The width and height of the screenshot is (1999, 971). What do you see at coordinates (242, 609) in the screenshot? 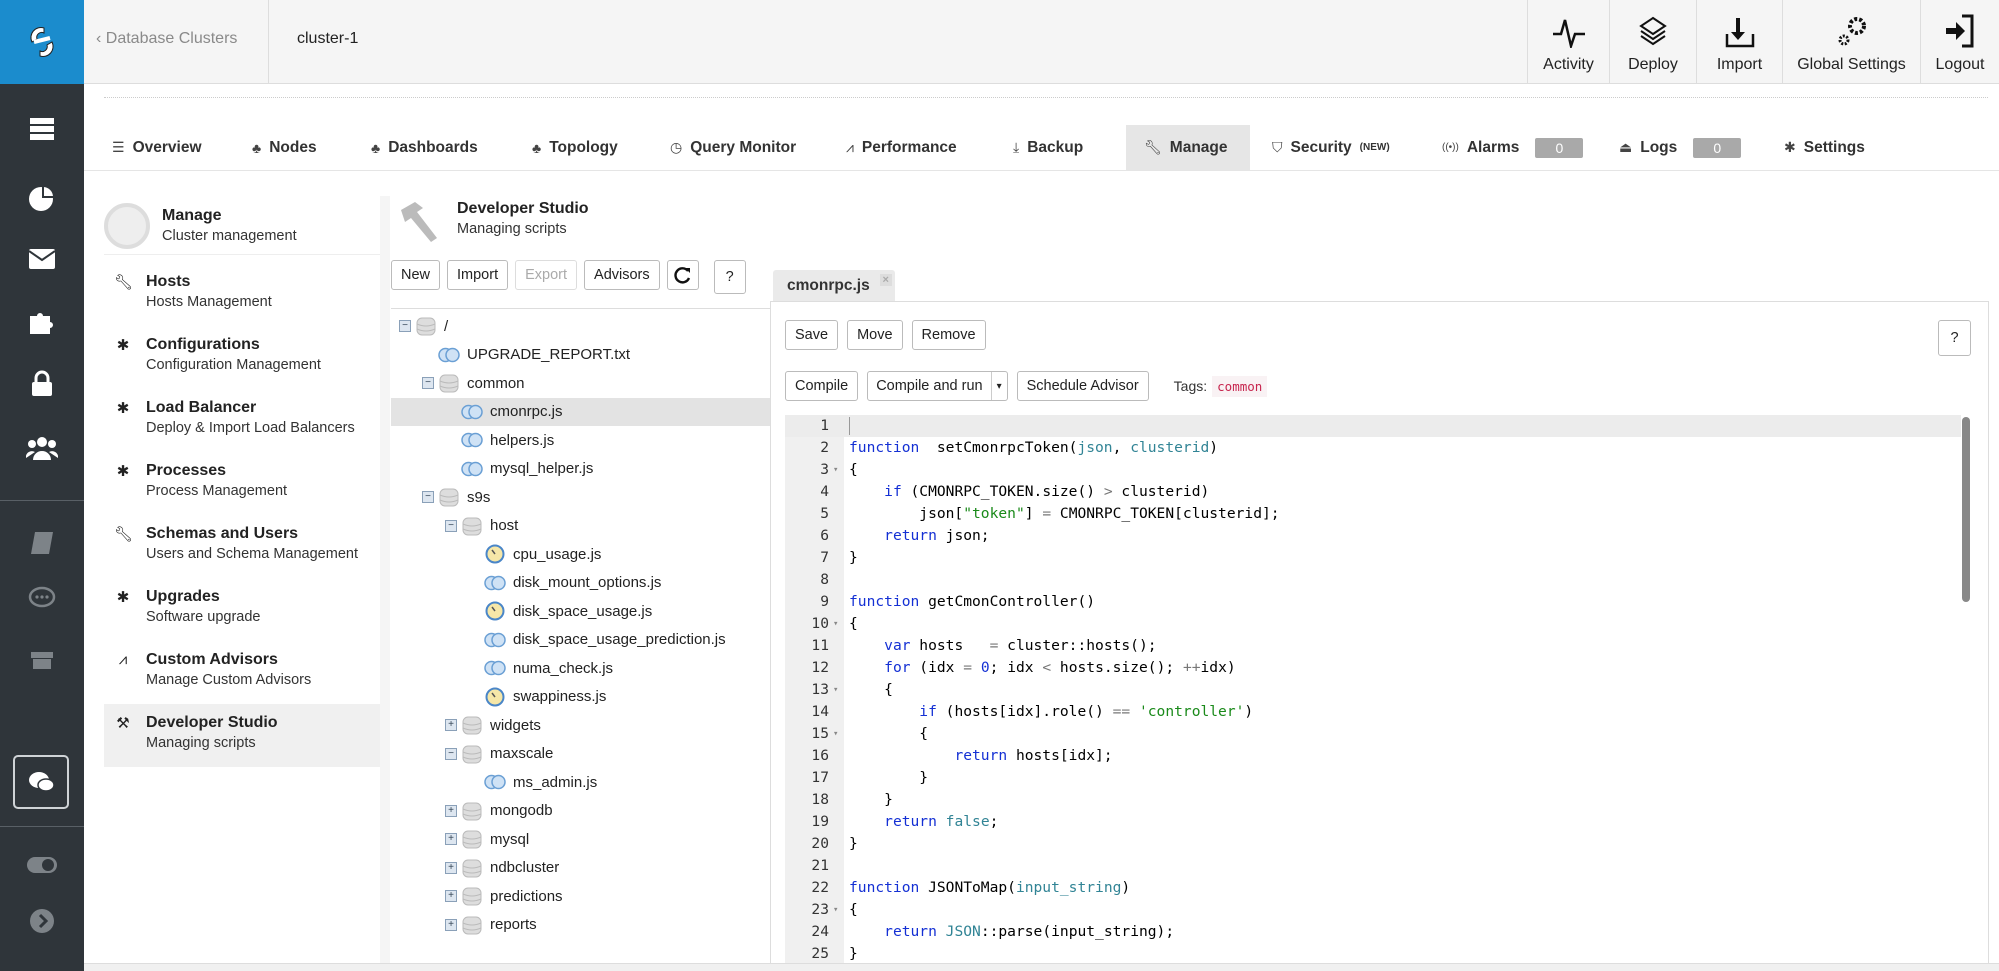
I see `subnav-item-upgrades: ✱ Upgrades Software upgrade` at bounding box center [242, 609].